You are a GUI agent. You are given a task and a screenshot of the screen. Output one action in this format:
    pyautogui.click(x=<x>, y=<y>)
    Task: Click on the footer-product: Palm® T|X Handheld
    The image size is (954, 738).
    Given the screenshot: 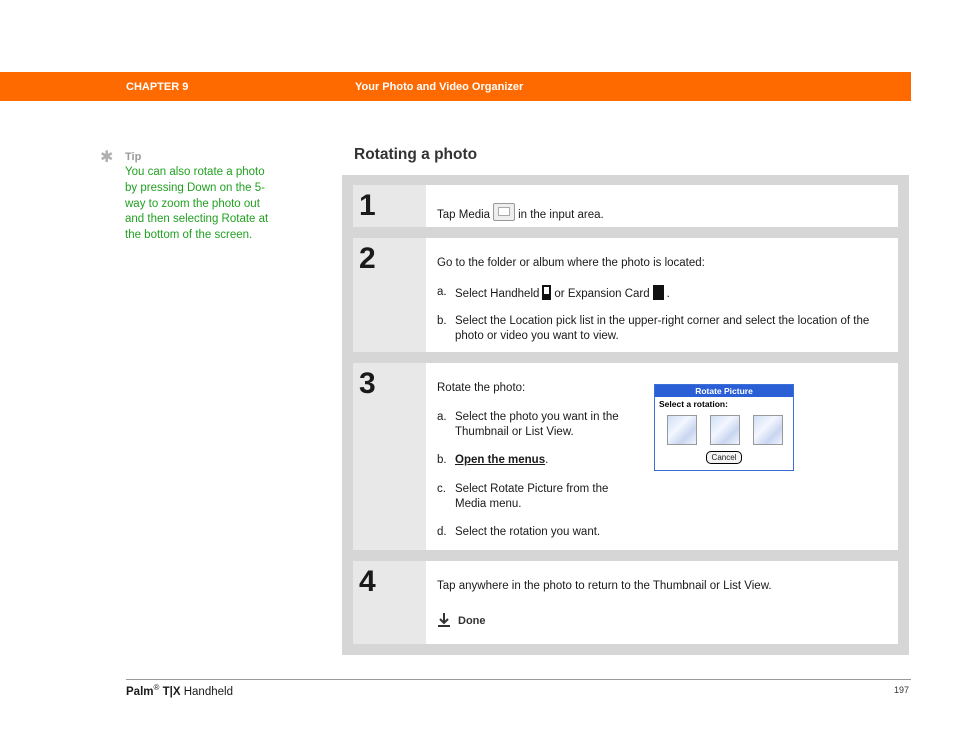 What is the action you would take?
    pyautogui.click(x=179, y=690)
    